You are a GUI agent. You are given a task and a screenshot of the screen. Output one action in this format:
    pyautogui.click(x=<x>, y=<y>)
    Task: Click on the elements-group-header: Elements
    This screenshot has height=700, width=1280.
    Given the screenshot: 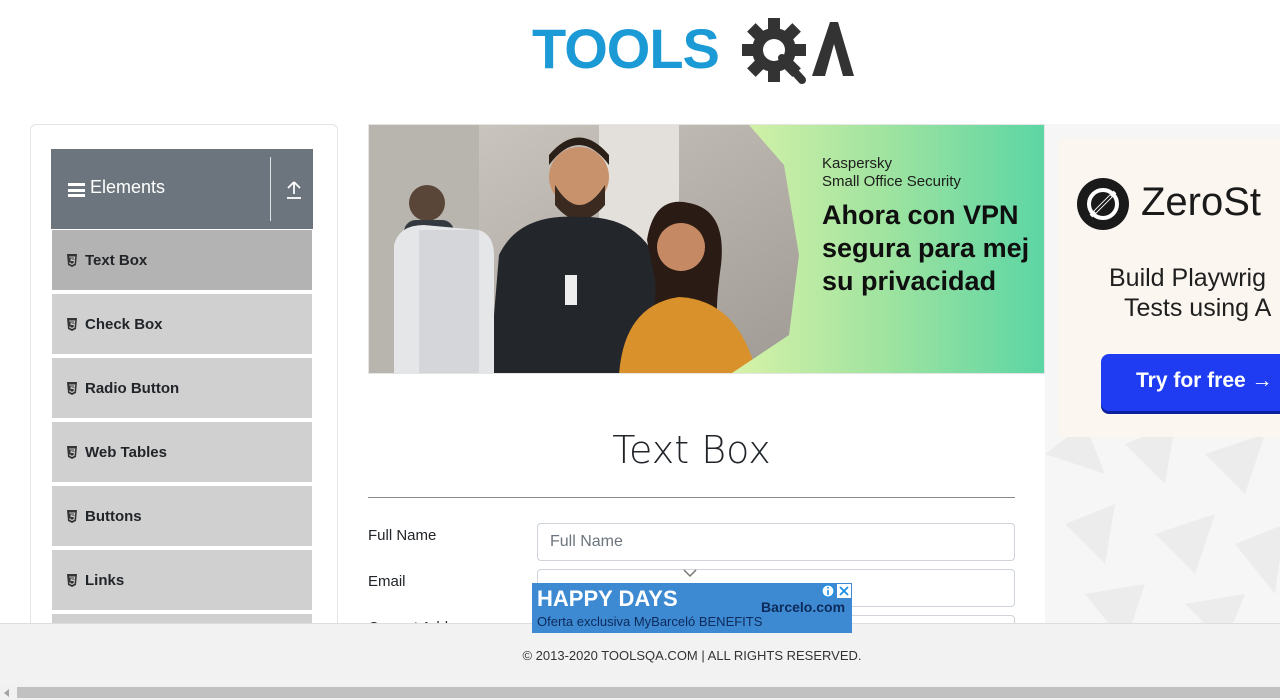 What is the action you would take?
    pyautogui.click(x=182, y=189)
    